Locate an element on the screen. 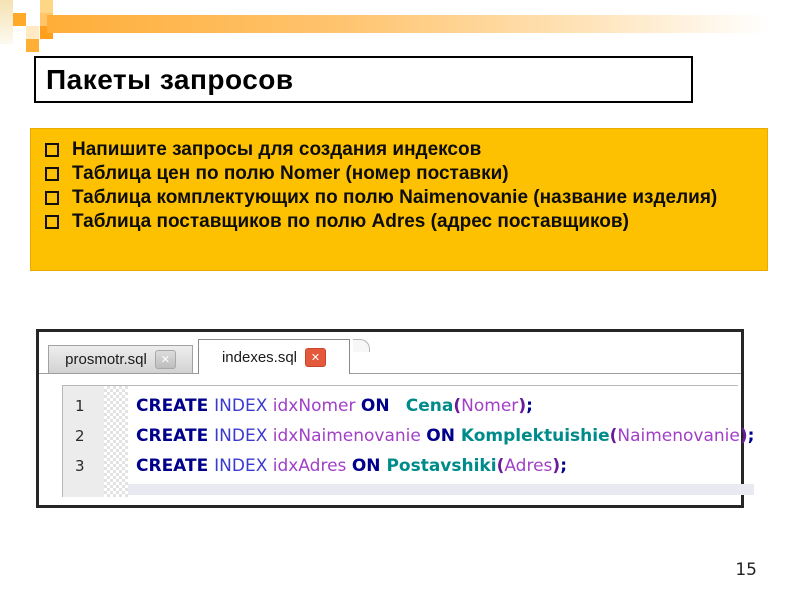 The width and height of the screenshot is (800, 600). slide-page-number: 15 is located at coordinates (746, 570).